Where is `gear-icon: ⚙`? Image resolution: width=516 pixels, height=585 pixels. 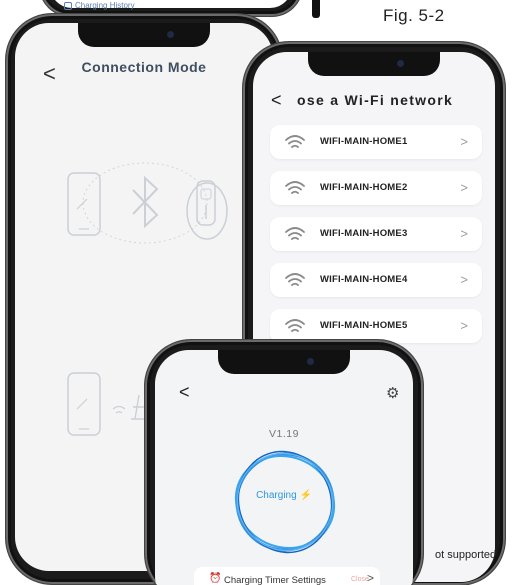
gear-icon: ⚙ is located at coordinates (392, 393).